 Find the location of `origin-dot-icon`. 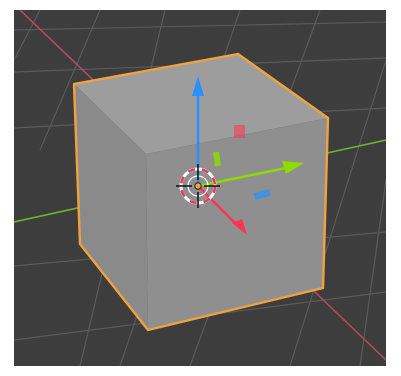

origin-dot-icon is located at coordinates (198, 186).